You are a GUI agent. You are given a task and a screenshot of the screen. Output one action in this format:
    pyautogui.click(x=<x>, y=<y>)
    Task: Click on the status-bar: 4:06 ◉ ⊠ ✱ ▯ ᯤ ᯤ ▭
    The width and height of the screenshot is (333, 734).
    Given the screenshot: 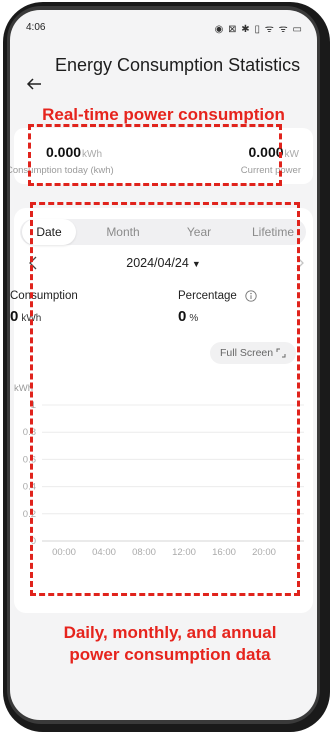 What is the action you would take?
    pyautogui.click(x=163, y=25)
    